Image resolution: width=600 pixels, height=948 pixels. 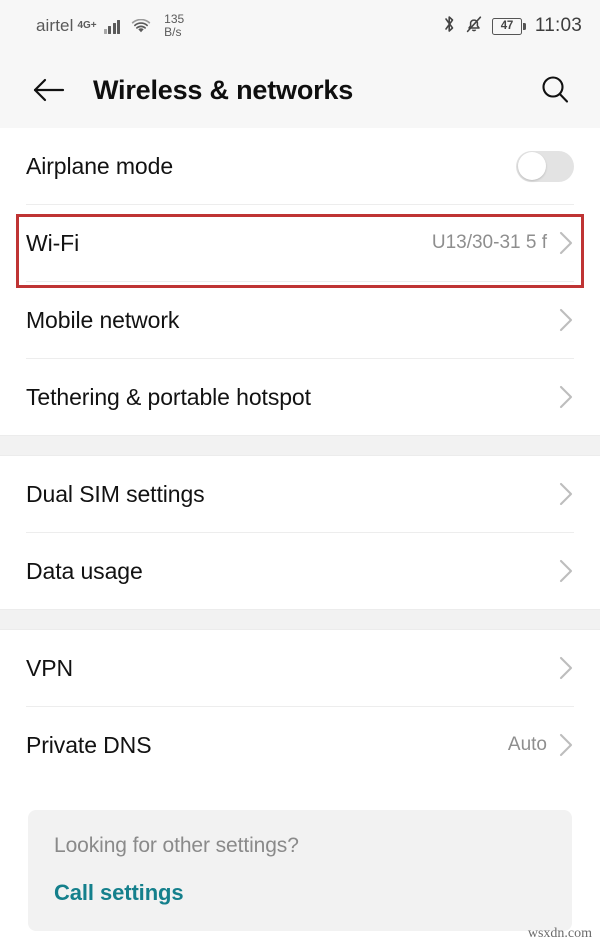 What do you see at coordinates (300, 571) in the screenshot?
I see `row-data-usage: Data usage` at bounding box center [300, 571].